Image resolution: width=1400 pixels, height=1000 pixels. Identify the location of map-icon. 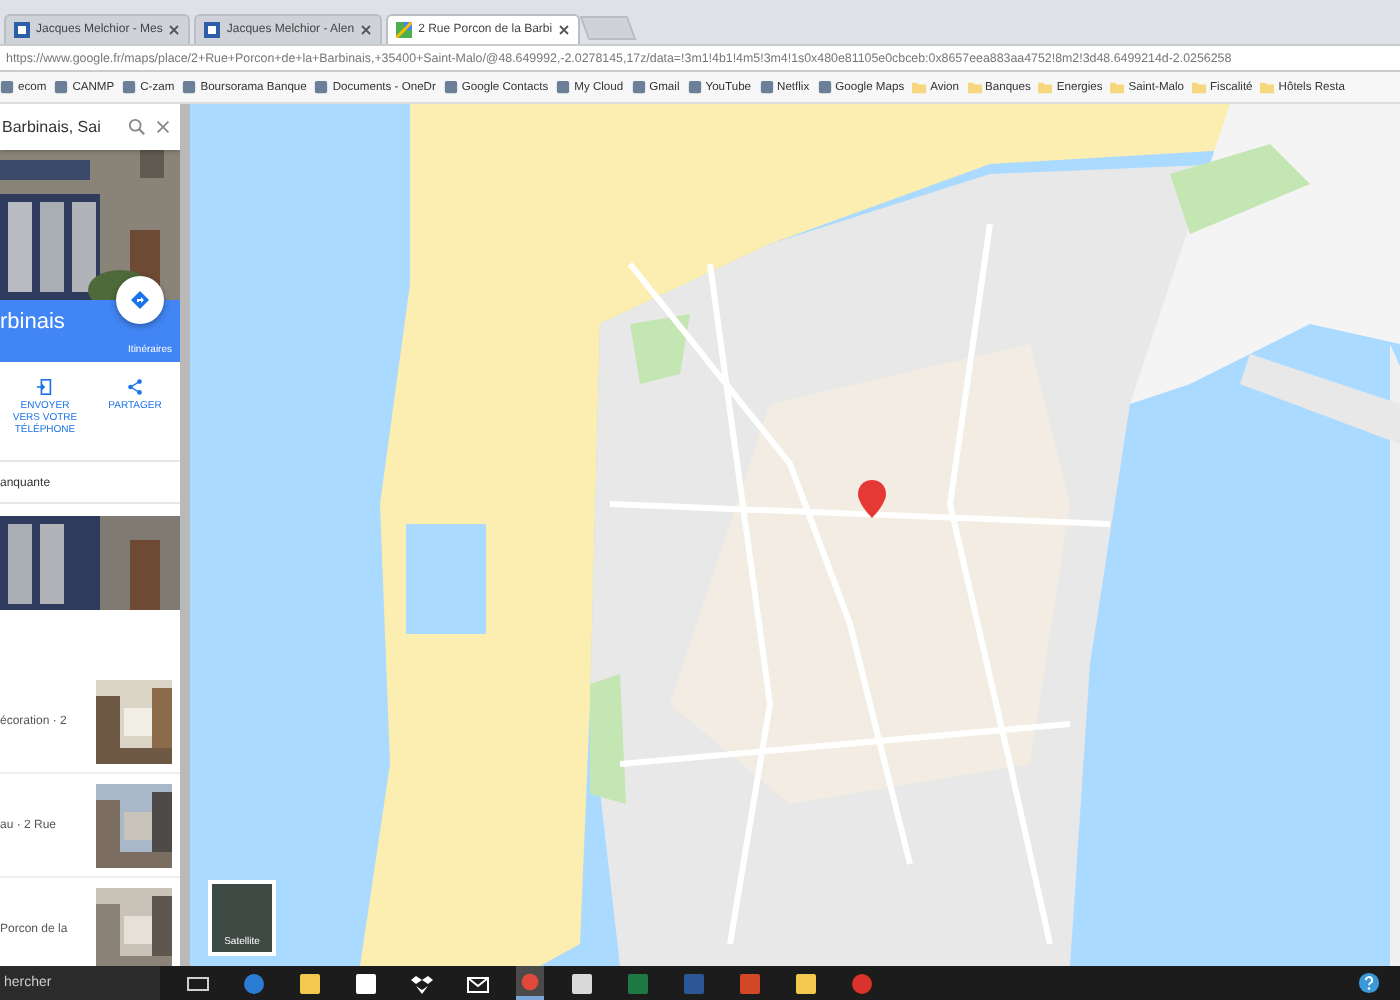
(404, 30).